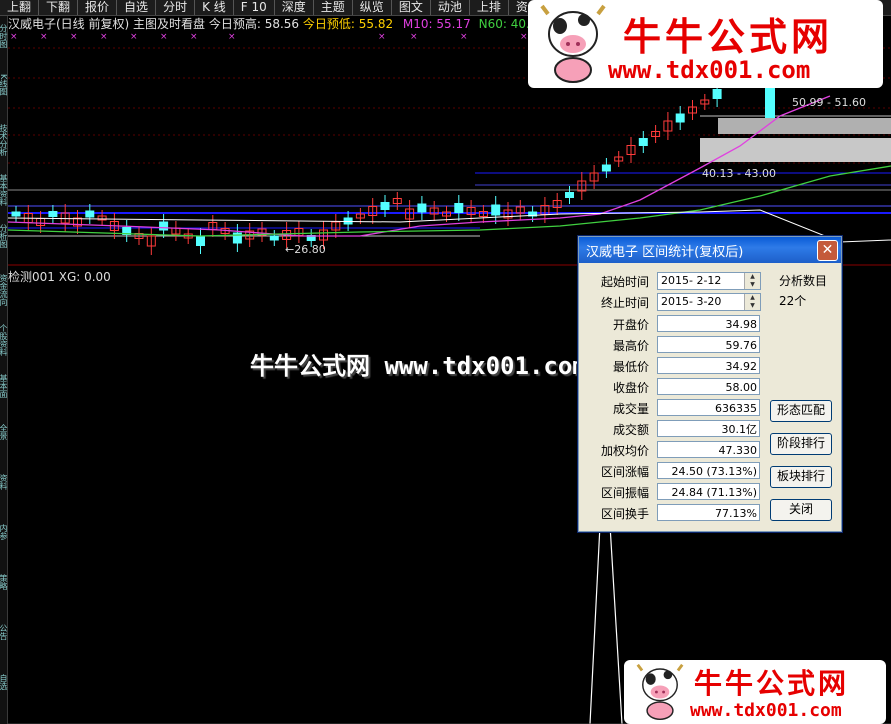 The height and width of the screenshot is (724, 891). I want to click on menu-item: 图文, so click(411, 7).